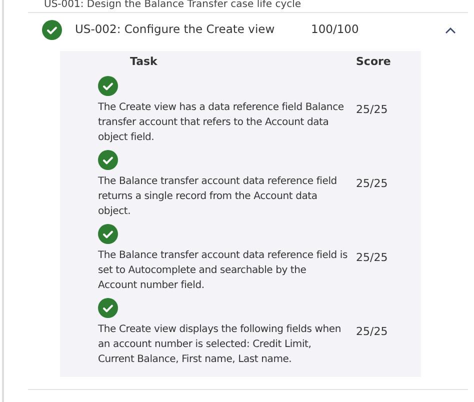 This screenshot has width=474, height=402. What do you see at coordinates (335, 29) in the screenshot?
I see `story-score: 100/100` at bounding box center [335, 29].